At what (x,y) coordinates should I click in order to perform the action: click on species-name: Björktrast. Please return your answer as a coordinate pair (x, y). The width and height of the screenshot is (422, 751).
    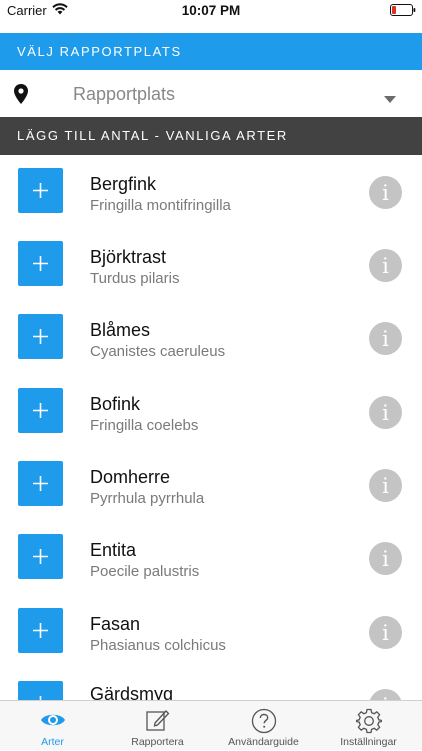
    Looking at the image, I should click on (128, 257).